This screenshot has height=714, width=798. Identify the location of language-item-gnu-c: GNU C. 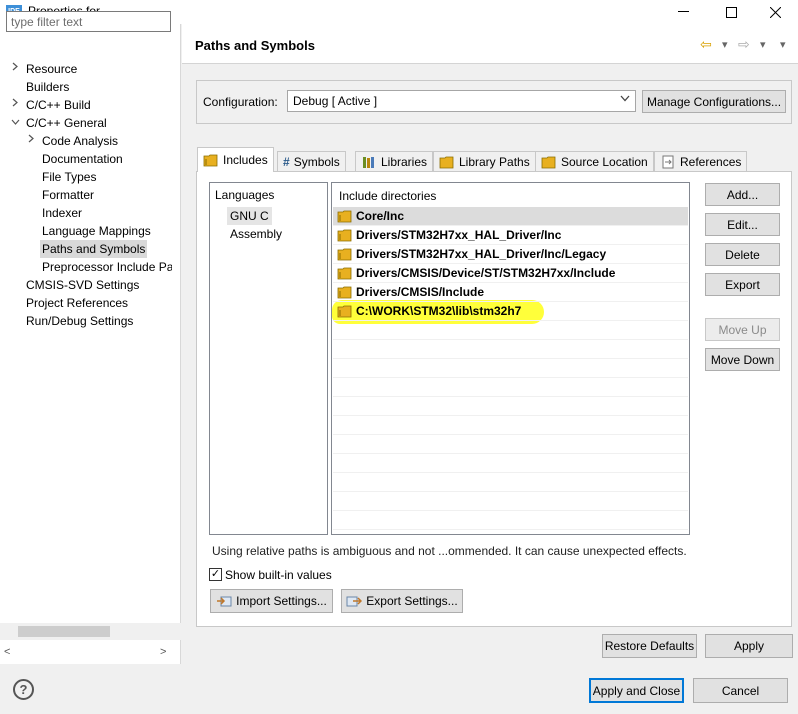
(249, 216).